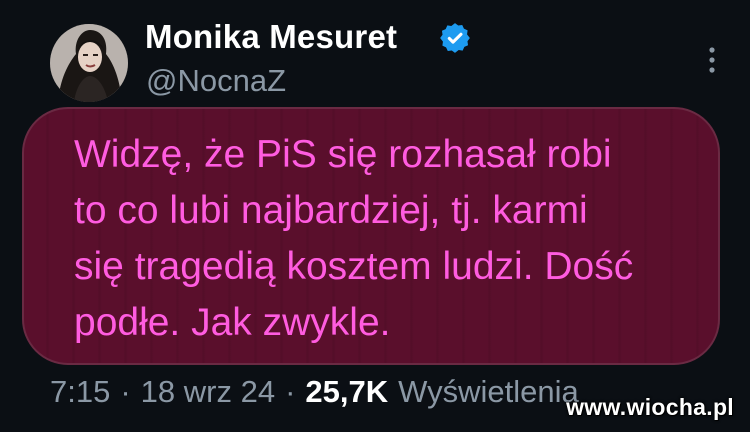 The image size is (750, 432). What do you see at coordinates (80, 392) in the screenshot?
I see `tweet-time: 7:15` at bounding box center [80, 392].